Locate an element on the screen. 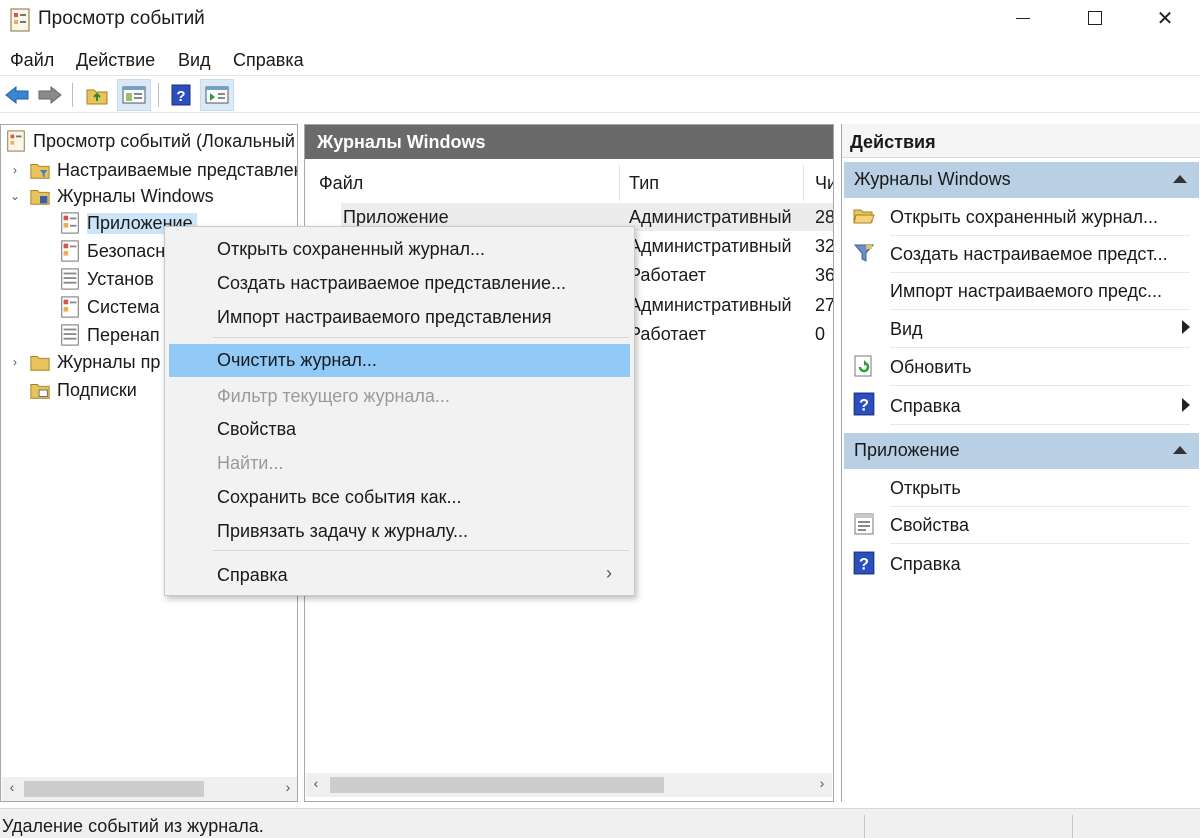 The width and height of the screenshot is (1200, 838). show-hide-action-pane-button is located at coordinates (217, 95).